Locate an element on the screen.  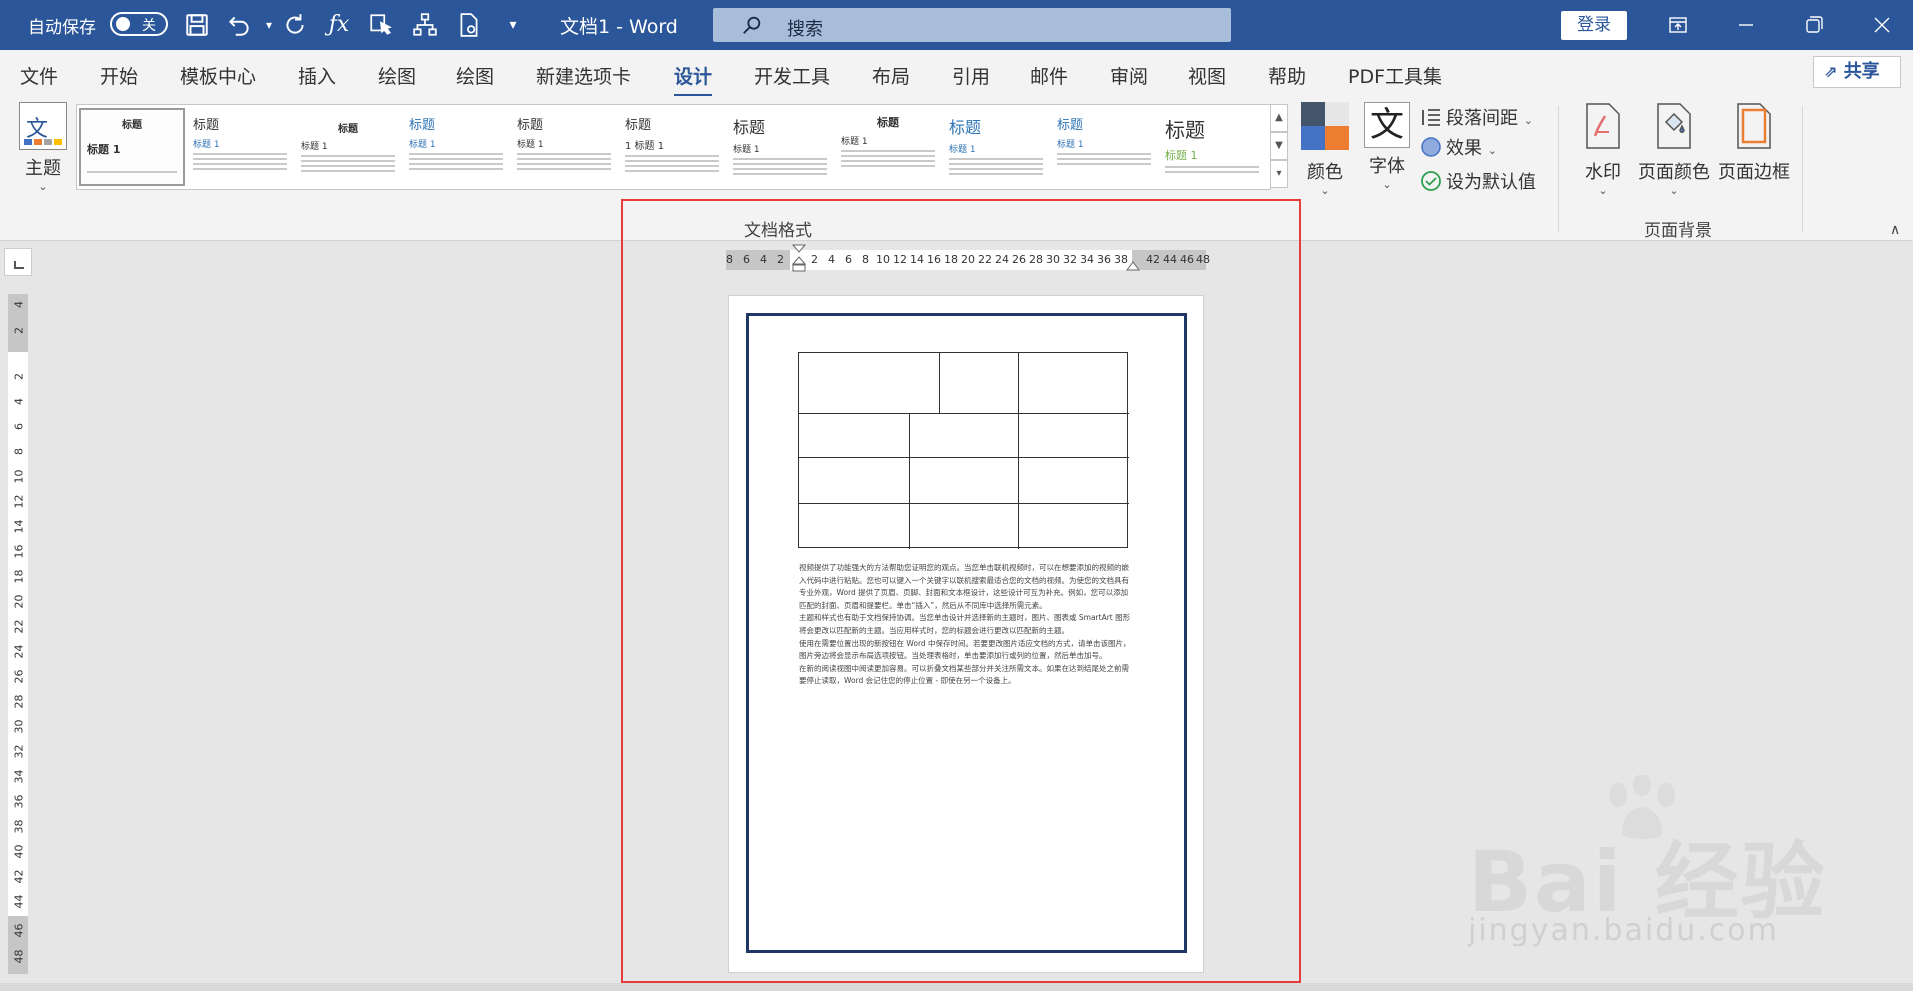
tab-developer: 开发工具 is located at coordinates (792, 75).